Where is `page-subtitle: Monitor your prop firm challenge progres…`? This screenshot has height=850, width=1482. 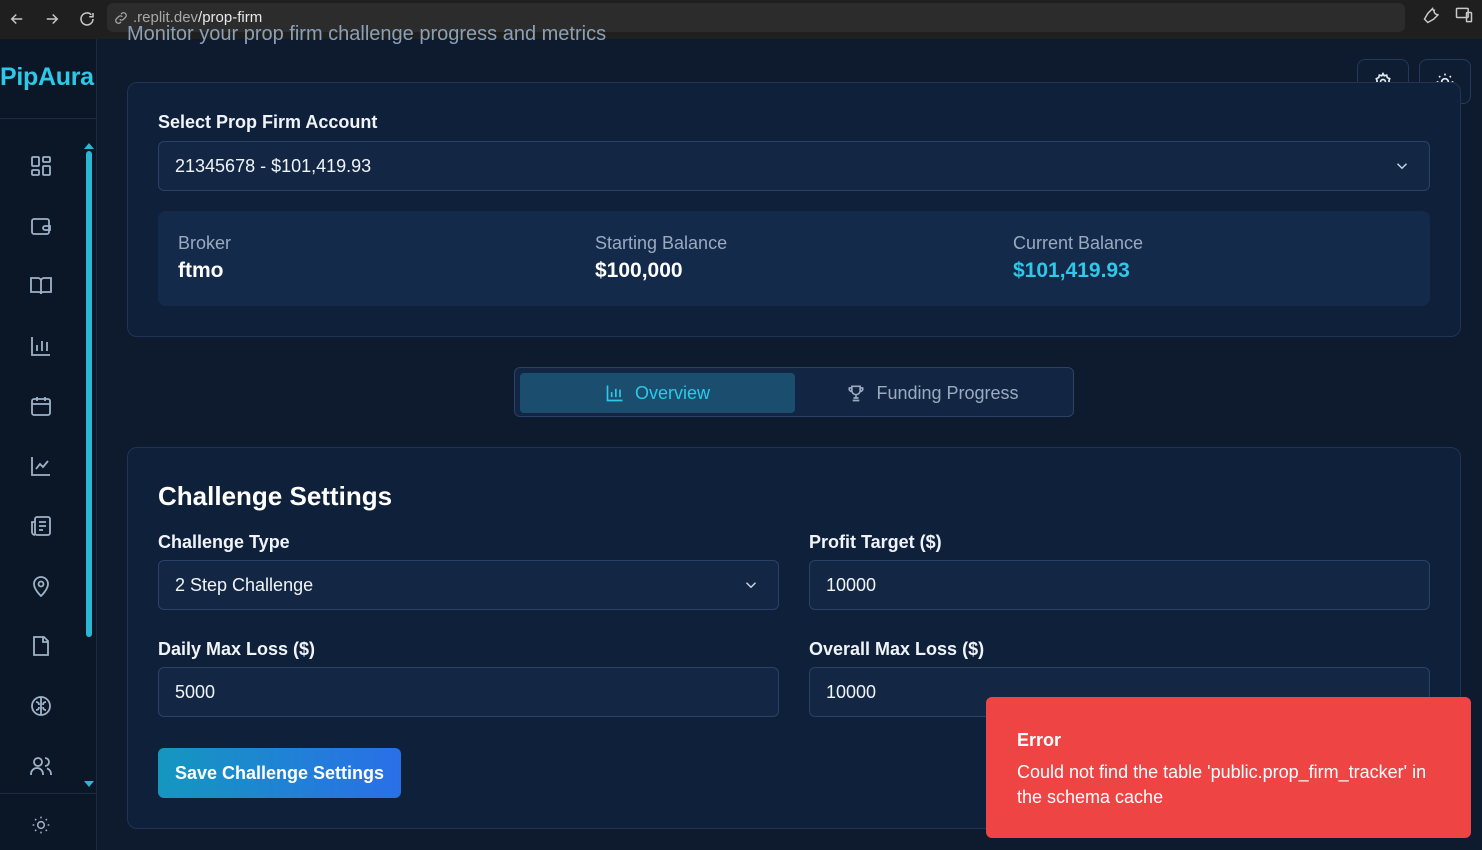
page-subtitle: Monitor your prop firm challenge progres… is located at coordinates (367, 34).